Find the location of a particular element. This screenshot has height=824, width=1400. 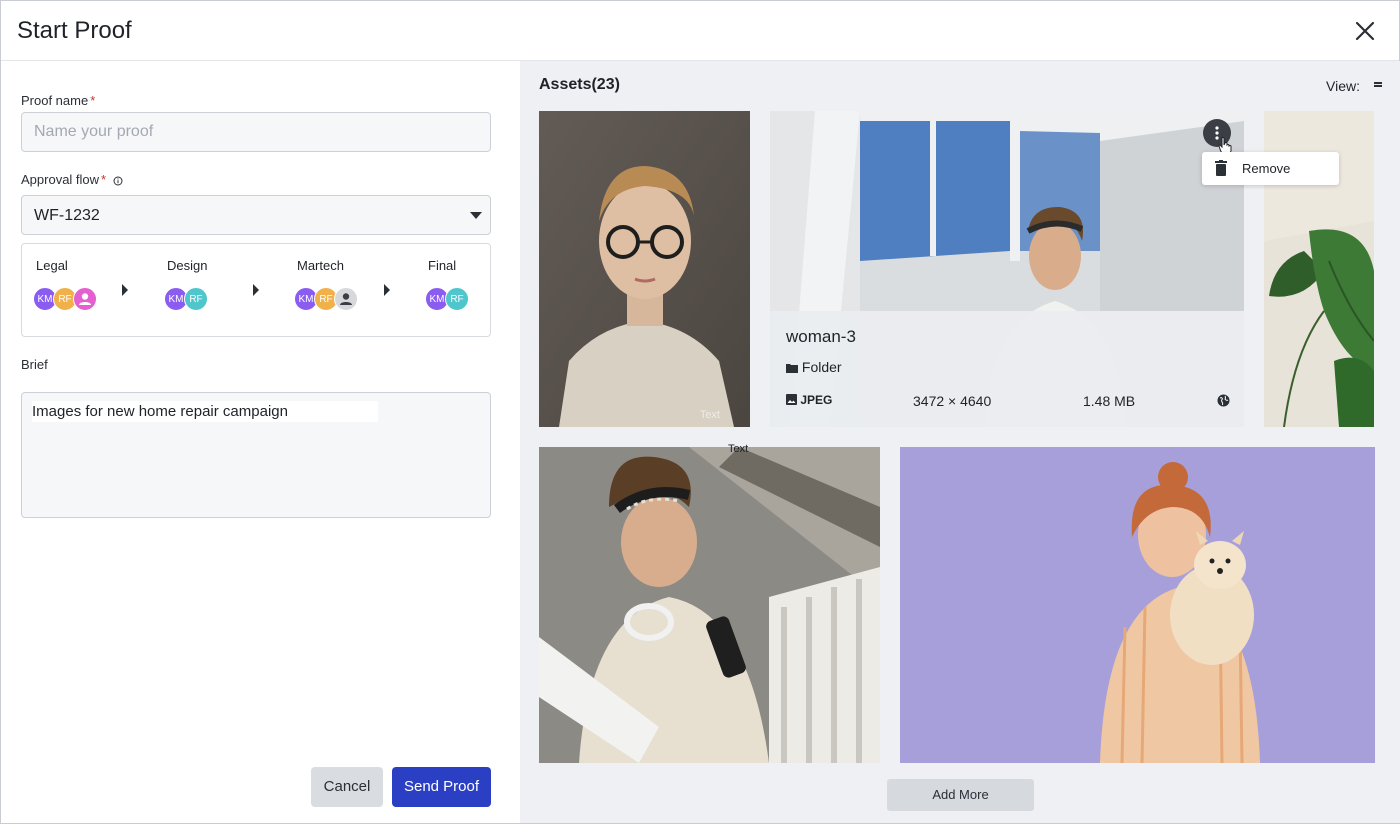

stage-martech: Martech KM RF is located at coordinates (328, 284).